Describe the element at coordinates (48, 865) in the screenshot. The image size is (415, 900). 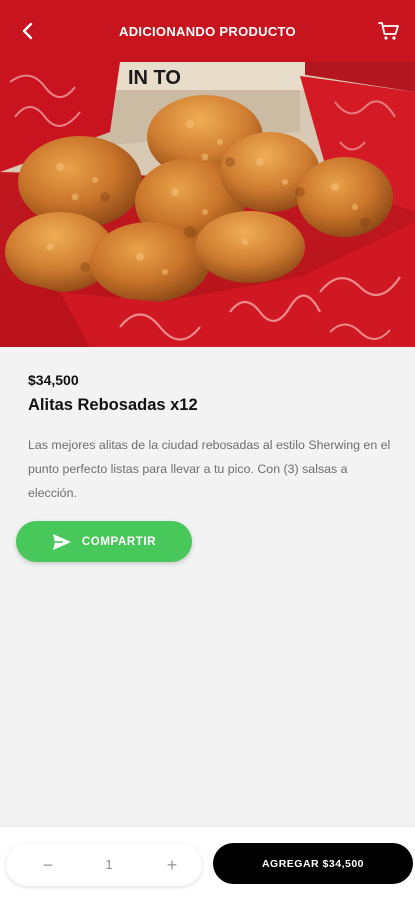
I see `decrease-quantity-button: −` at that location.